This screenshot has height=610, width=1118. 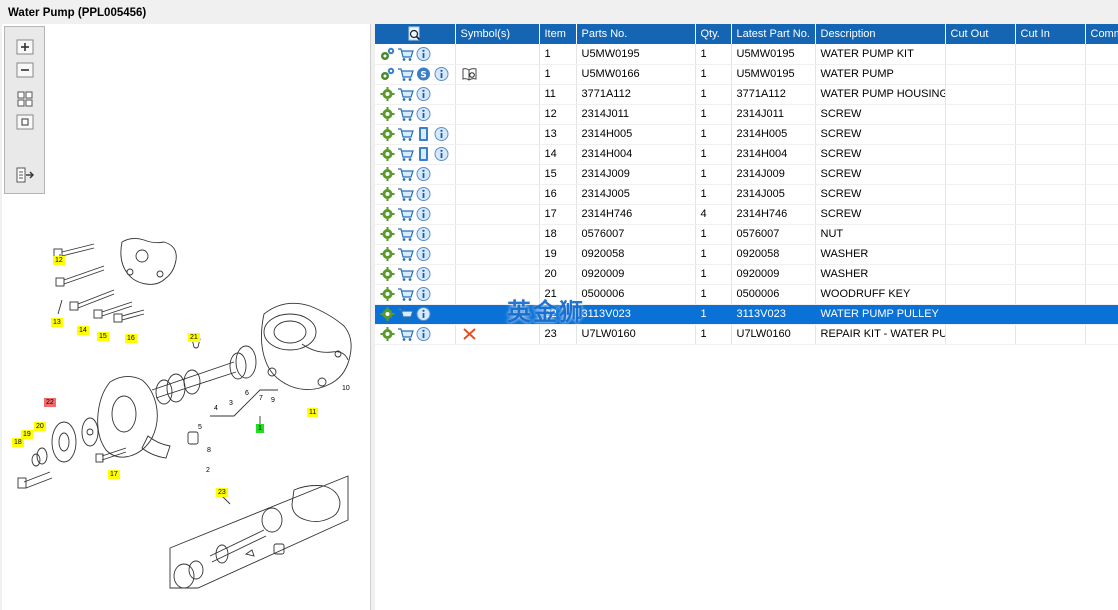 What do you see at coordinates (1101, 34) in the screenshot?
I see `column-header-comment: Comment` at bounding box center [1101, 34].